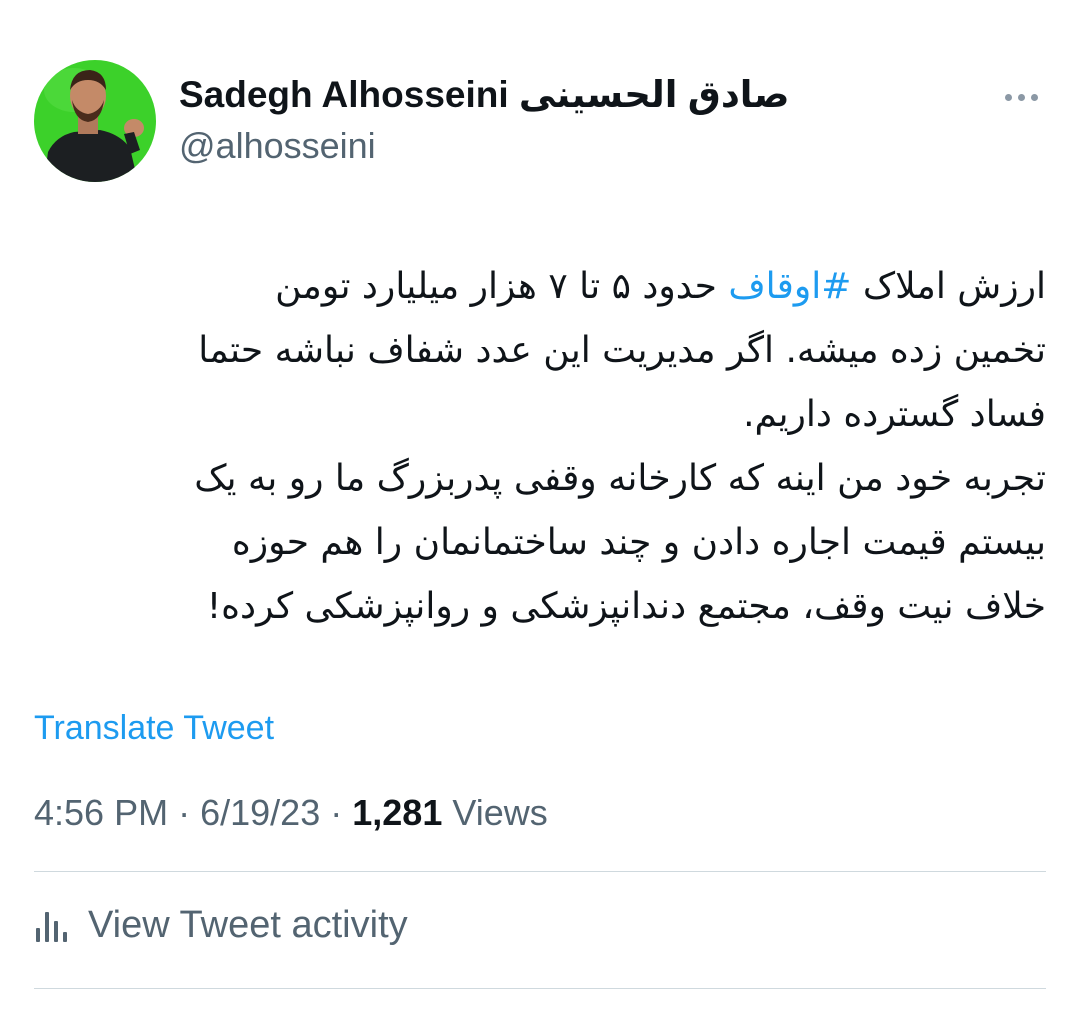  I want to click on author-avatar, so click(95, 121).